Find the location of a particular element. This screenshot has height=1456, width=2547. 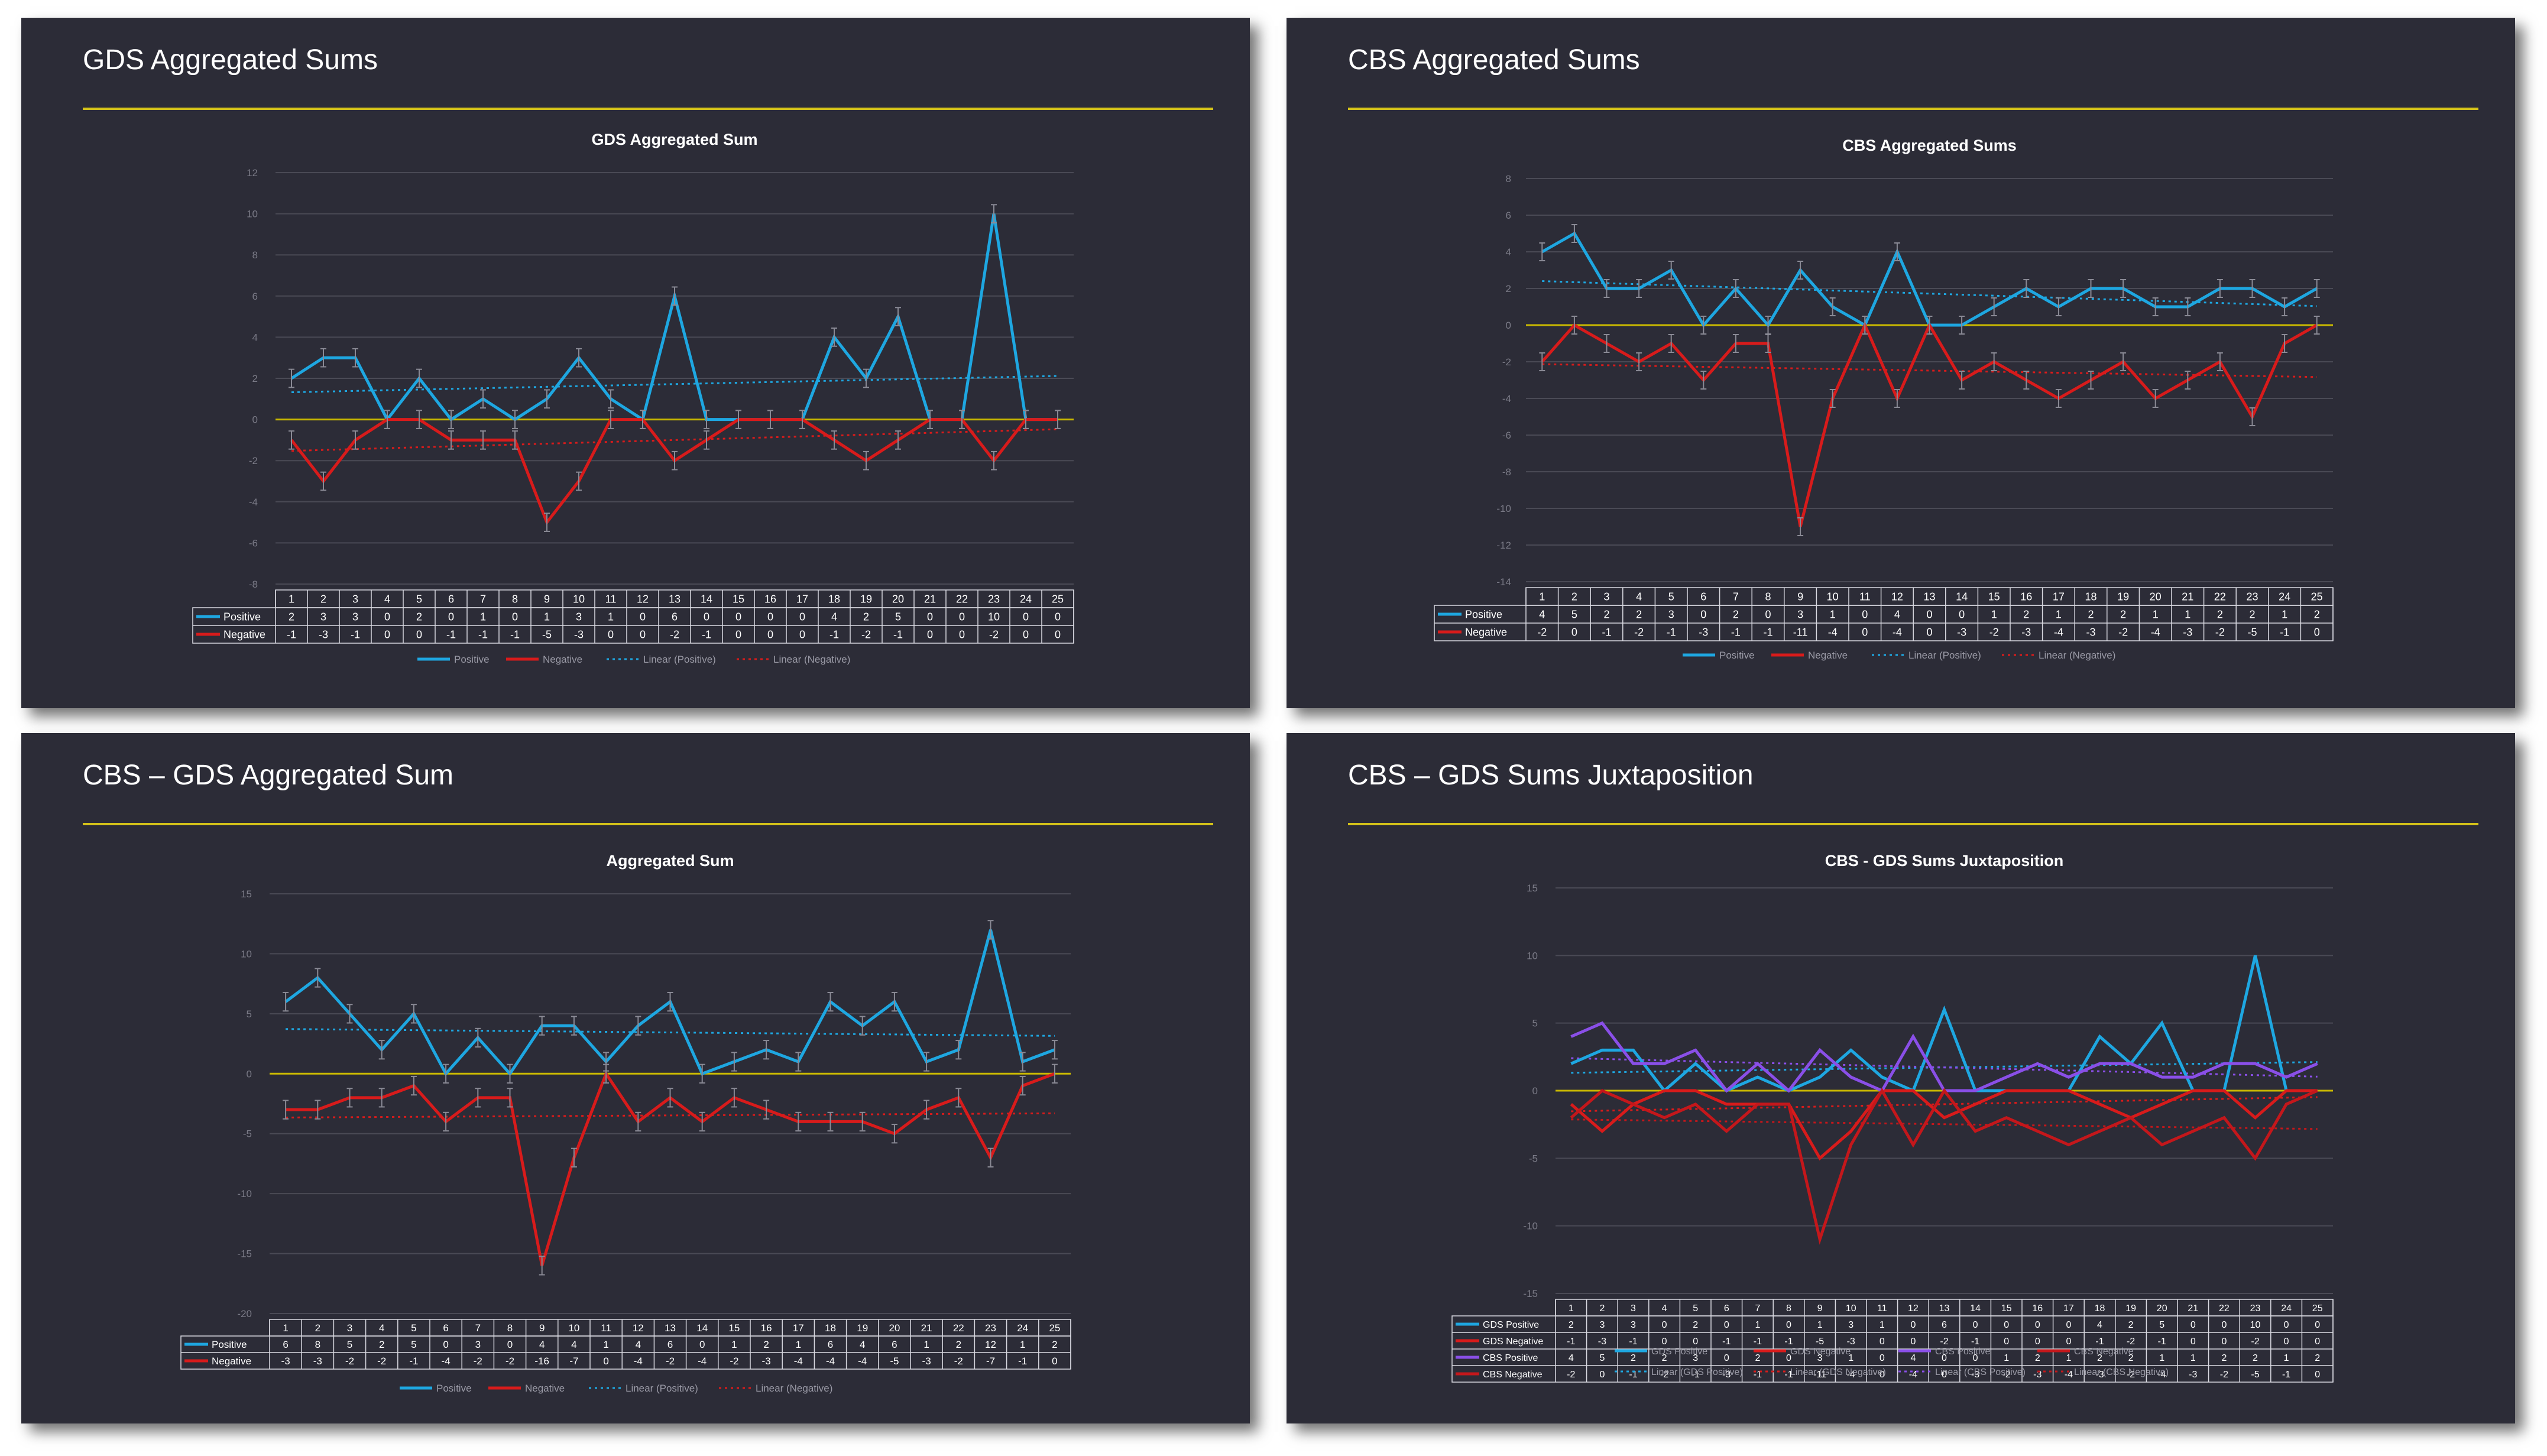

y-tick-label: -8 is located at coordinates (1506, 472).